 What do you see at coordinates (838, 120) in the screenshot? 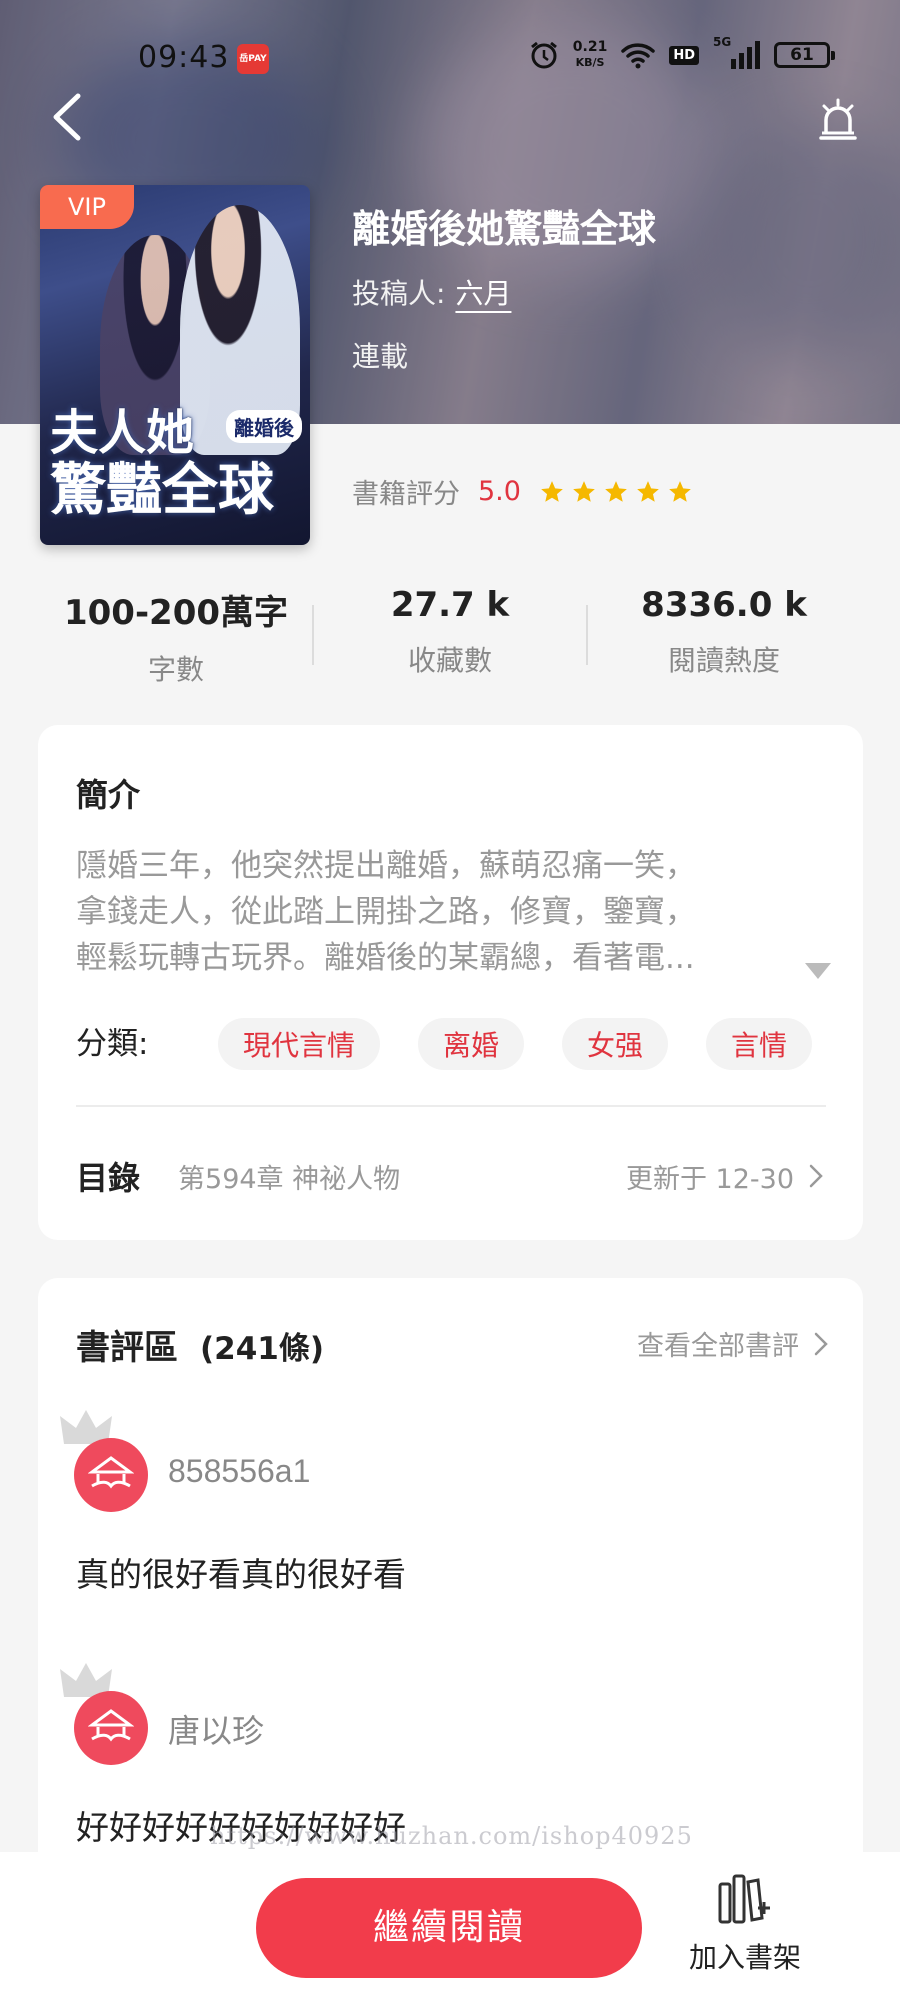
I see `report-alarm-icon` at bounding box center [838, 120].